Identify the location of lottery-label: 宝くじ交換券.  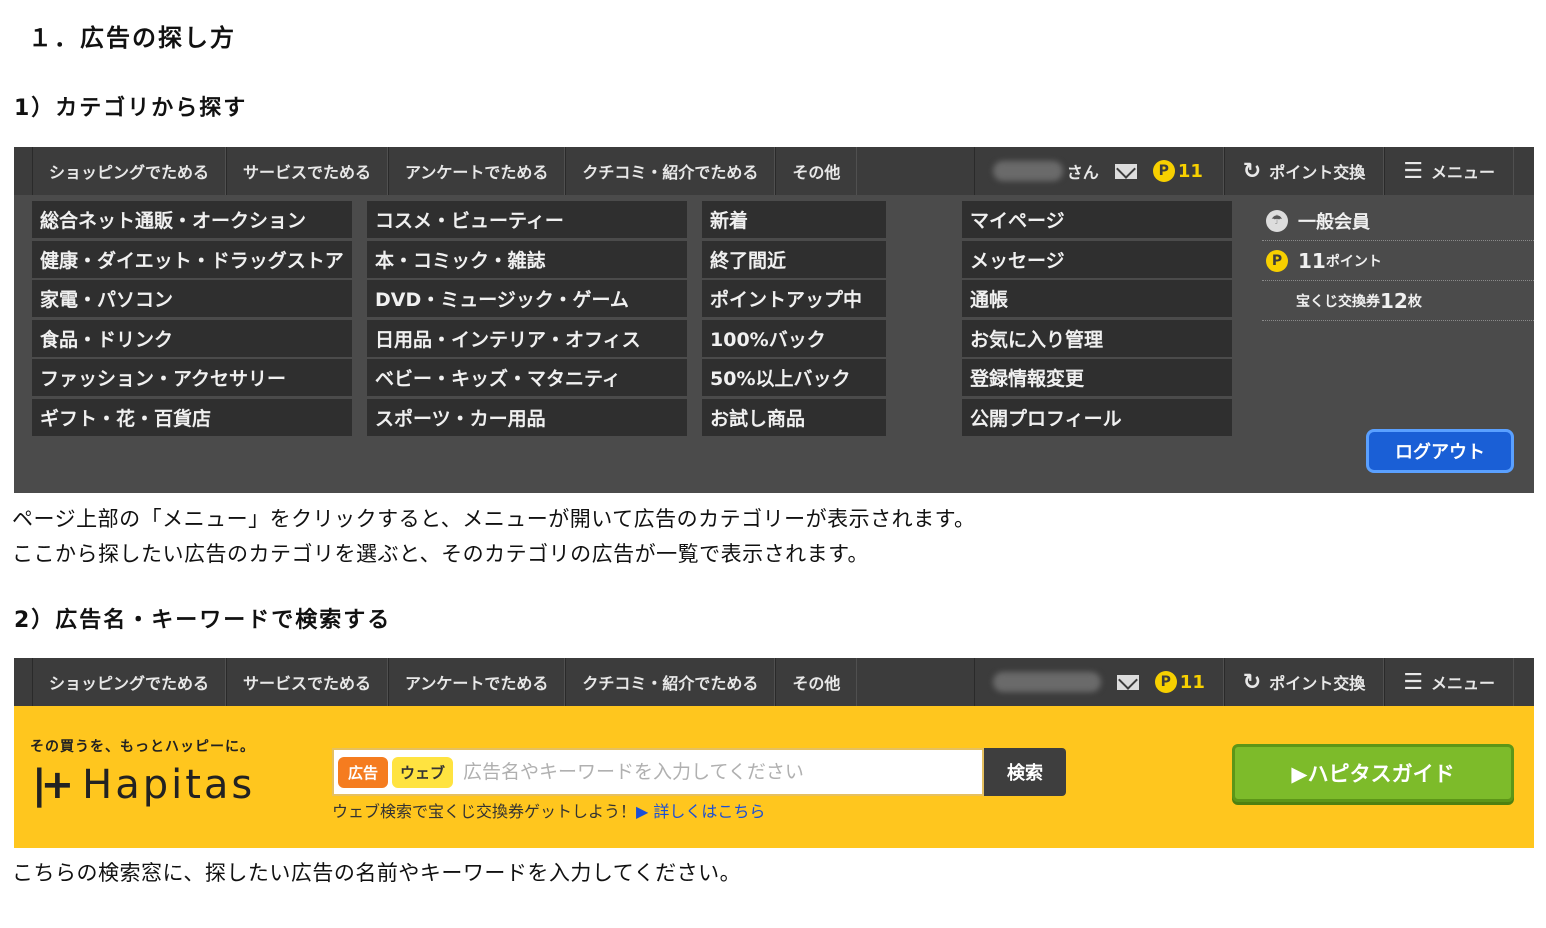
(1338, 301).